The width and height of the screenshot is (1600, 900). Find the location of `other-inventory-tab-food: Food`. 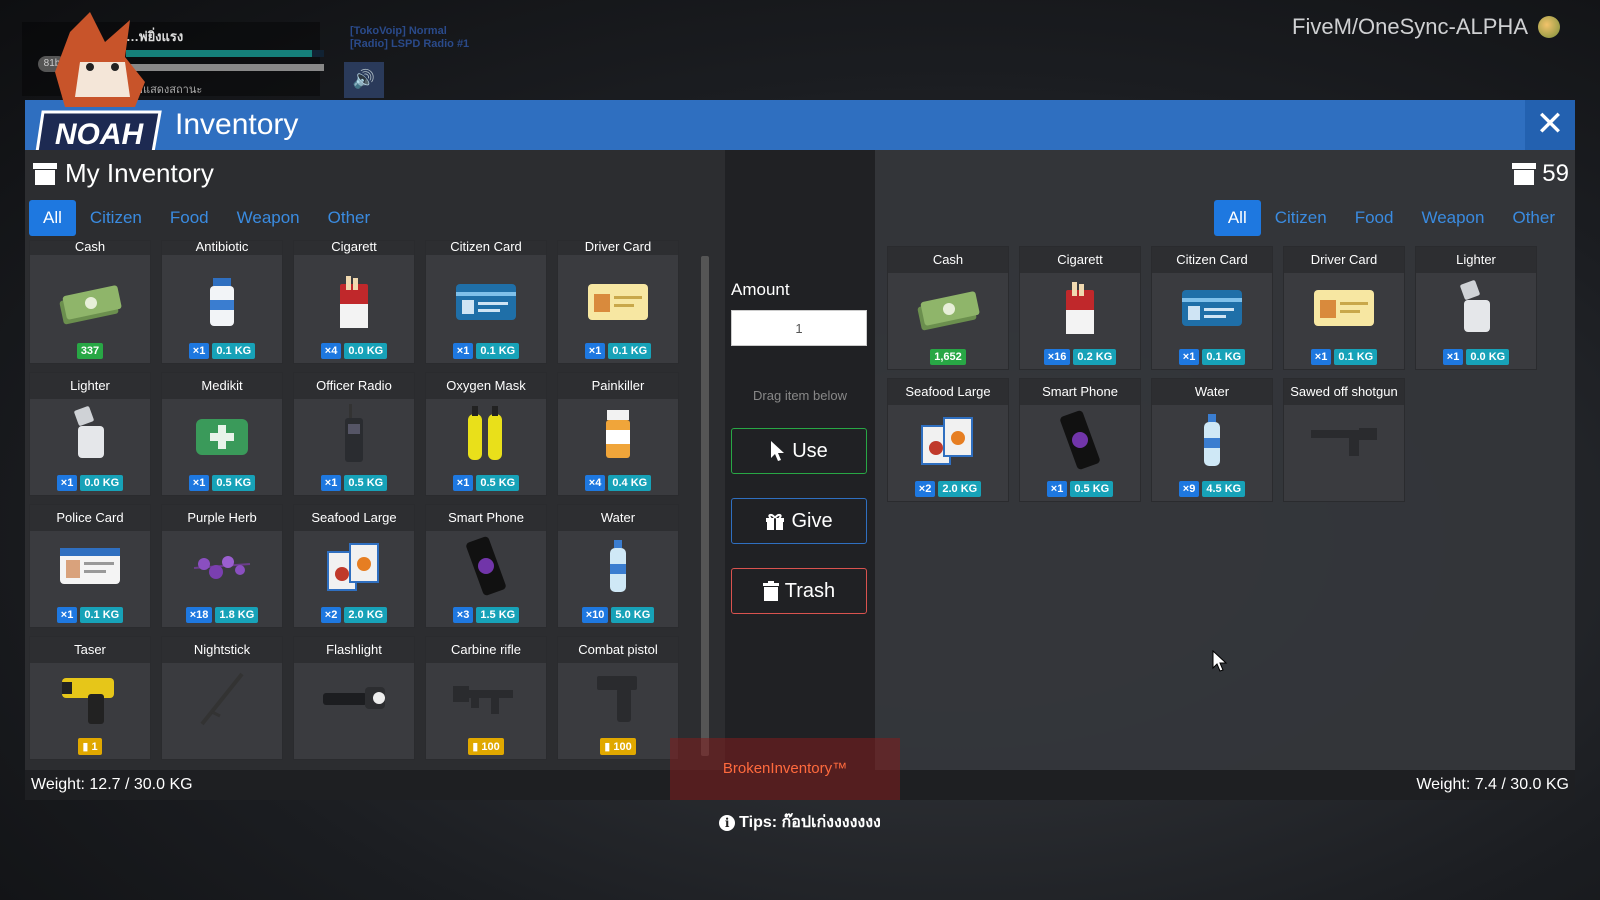

other-inventory-tab-food: Food is located at coordinates (1374, 218).